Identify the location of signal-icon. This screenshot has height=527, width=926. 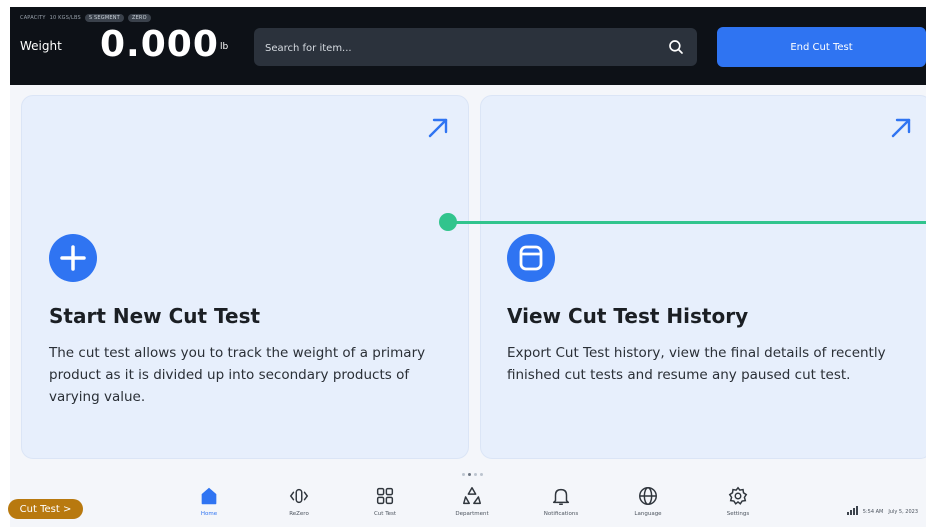
(852, 510).